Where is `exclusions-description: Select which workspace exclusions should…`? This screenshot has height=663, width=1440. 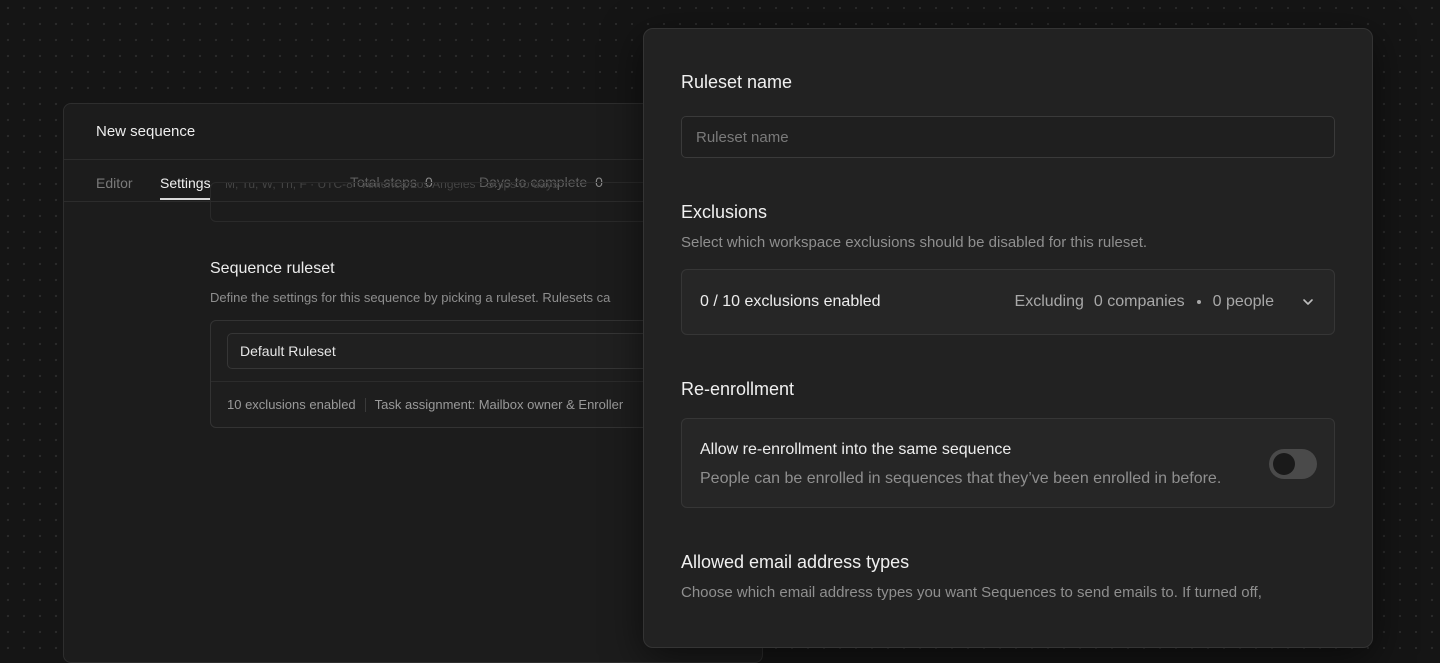 exclusions-description: Select which workspace exclusions should… is located at coordinates (914, 242).